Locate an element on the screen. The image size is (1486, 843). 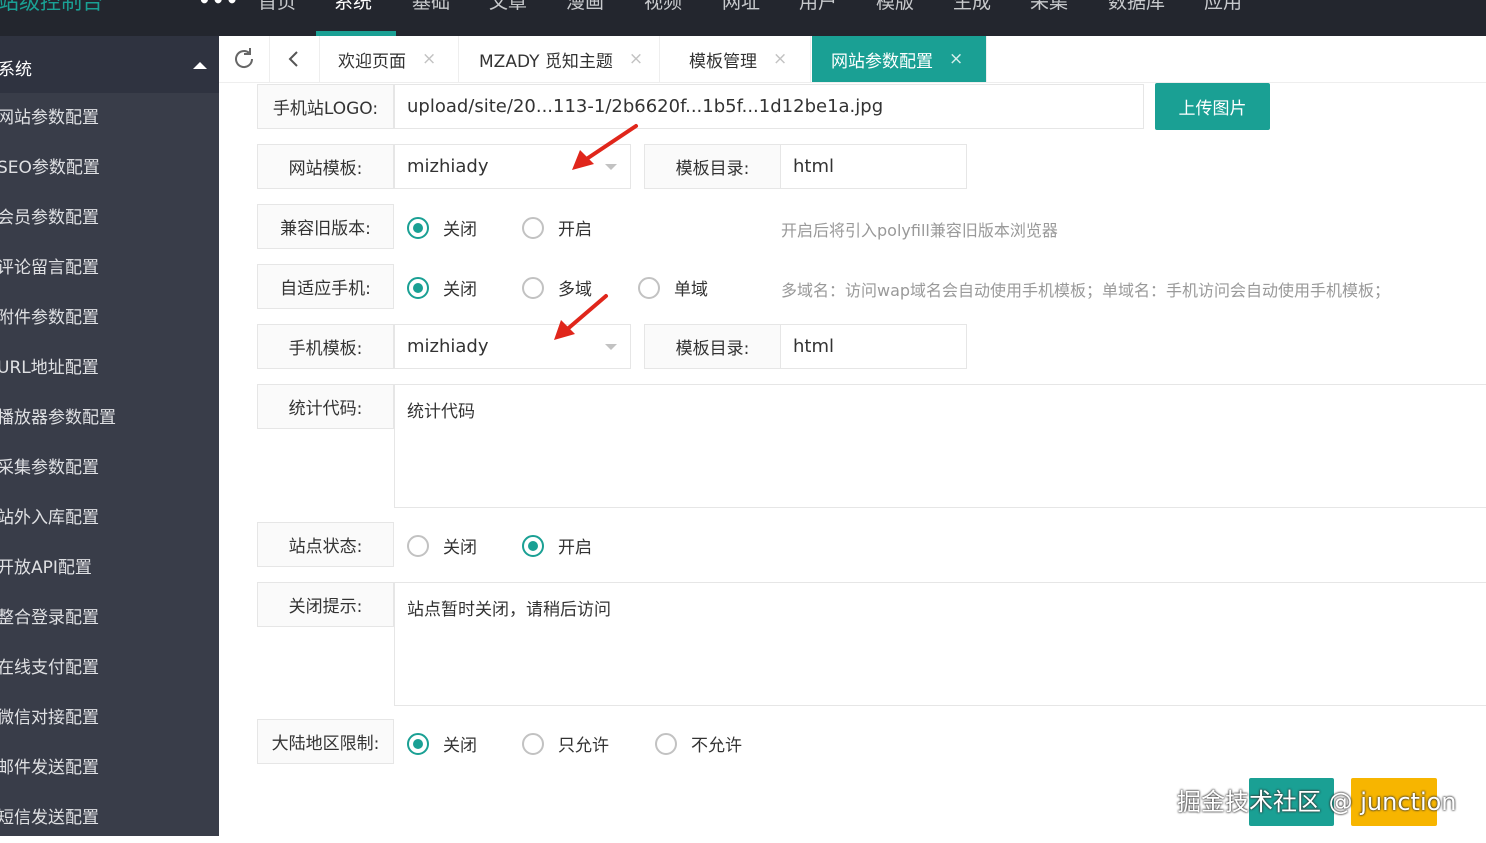
region-radio-deny: 不允许 is located at coordinates (698, 743).